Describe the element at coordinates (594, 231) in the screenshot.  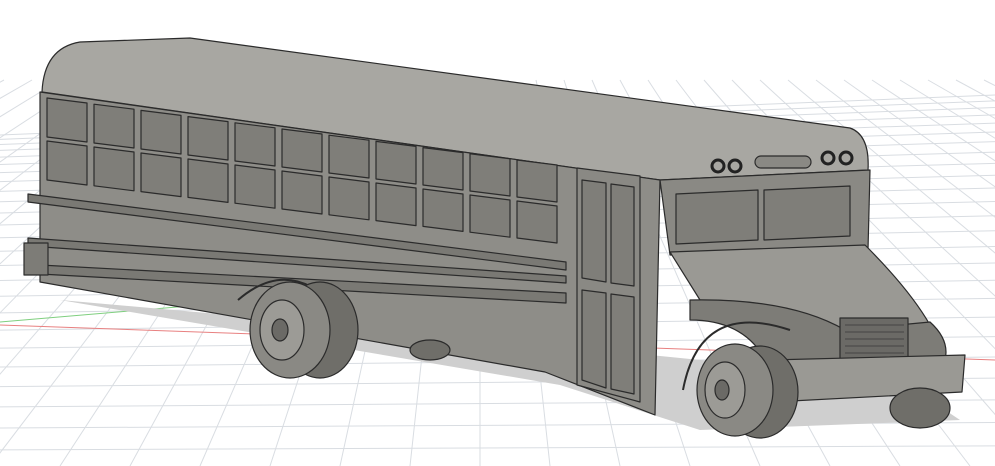
I see `door-panel-left-top` at that location.